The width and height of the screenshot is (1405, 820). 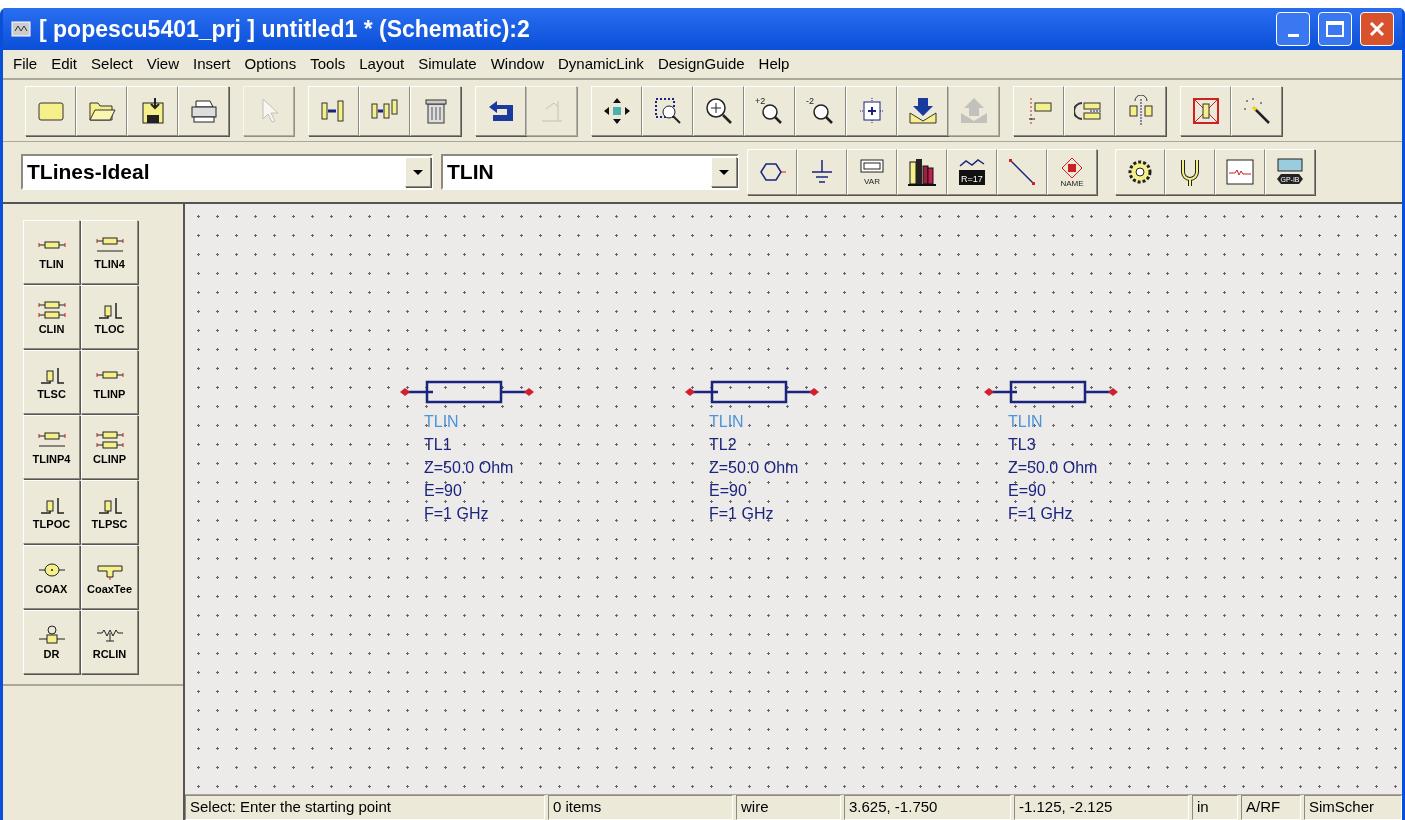 I want to click on toolbar-button: VAR, so click(x=872, y=172).